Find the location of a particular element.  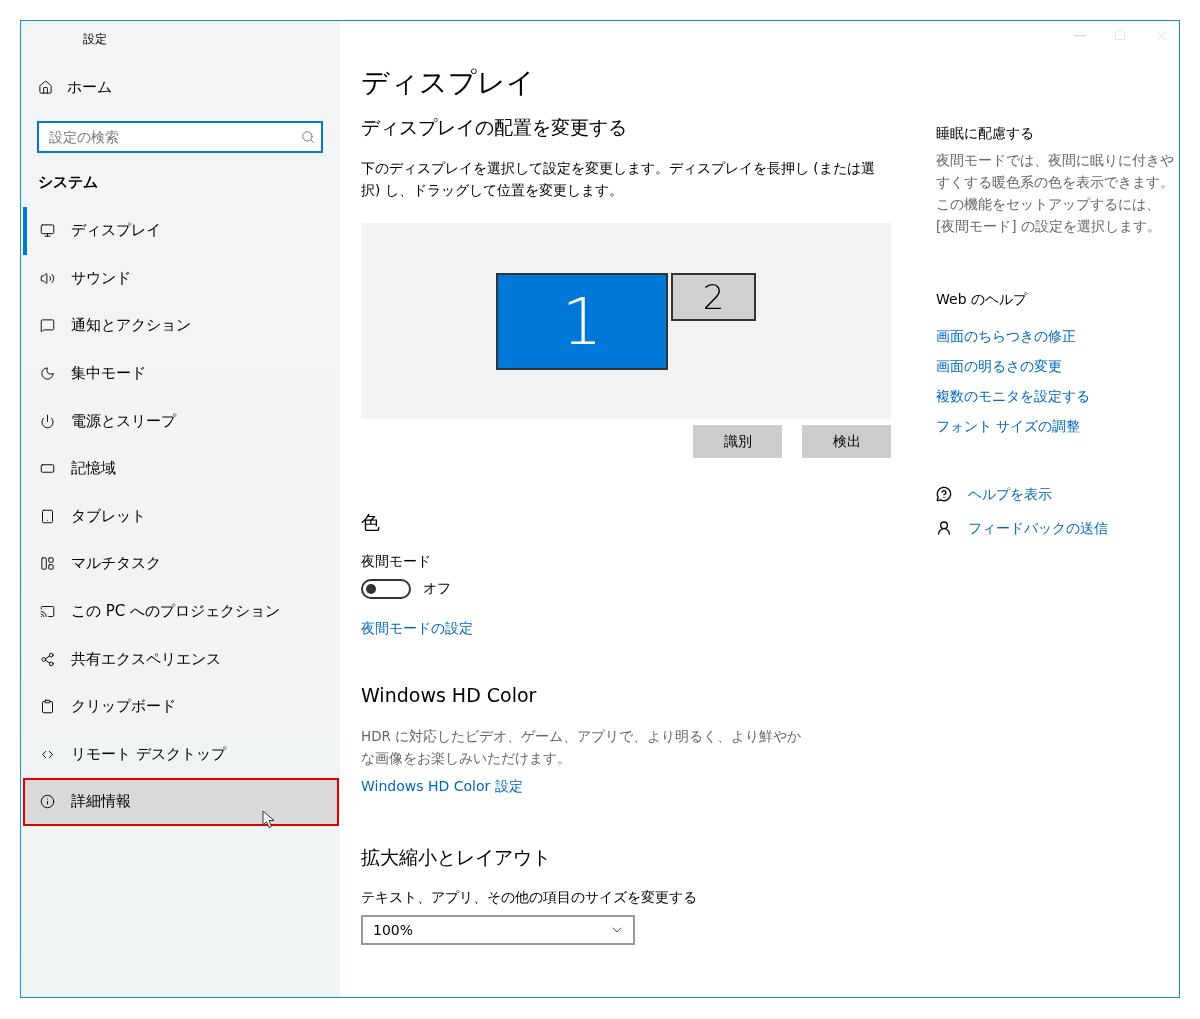

sidebar-item: ディスプレイ is located at coordinates (181, 231).